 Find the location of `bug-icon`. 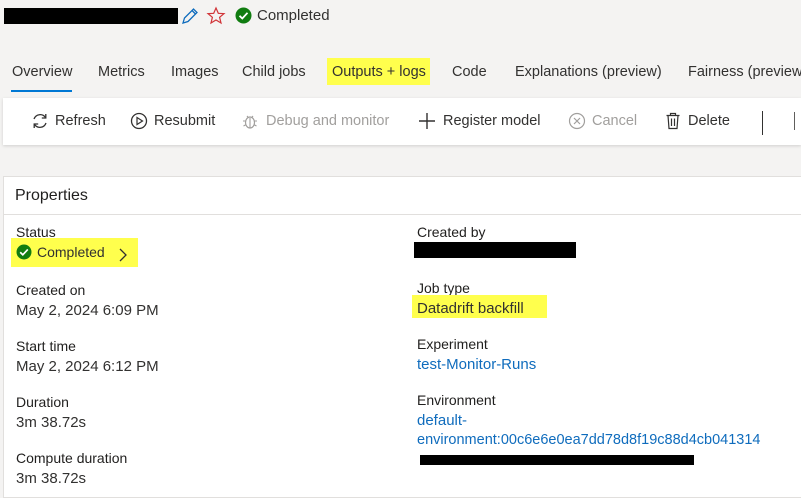

bug-icon is located at coordinates (250, 123).